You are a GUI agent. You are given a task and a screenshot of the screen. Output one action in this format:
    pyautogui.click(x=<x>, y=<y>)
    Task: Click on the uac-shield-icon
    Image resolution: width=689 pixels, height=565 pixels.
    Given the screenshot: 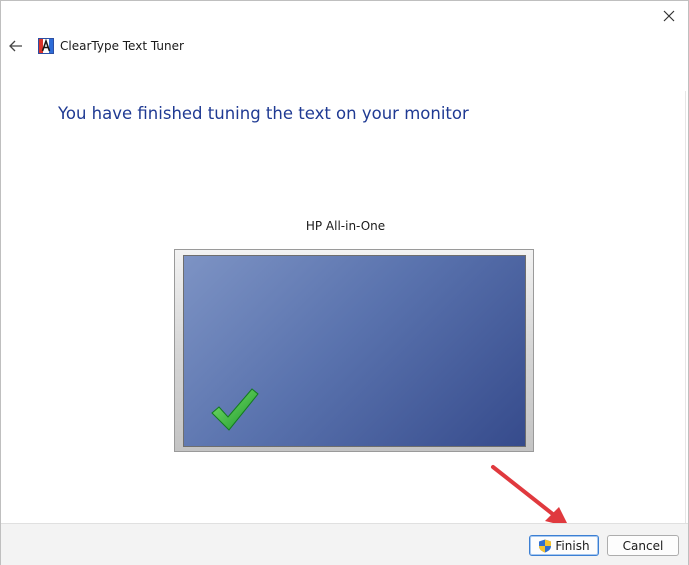 What is the action you would take?
    pyautogui.click(x=545, y=545)
    